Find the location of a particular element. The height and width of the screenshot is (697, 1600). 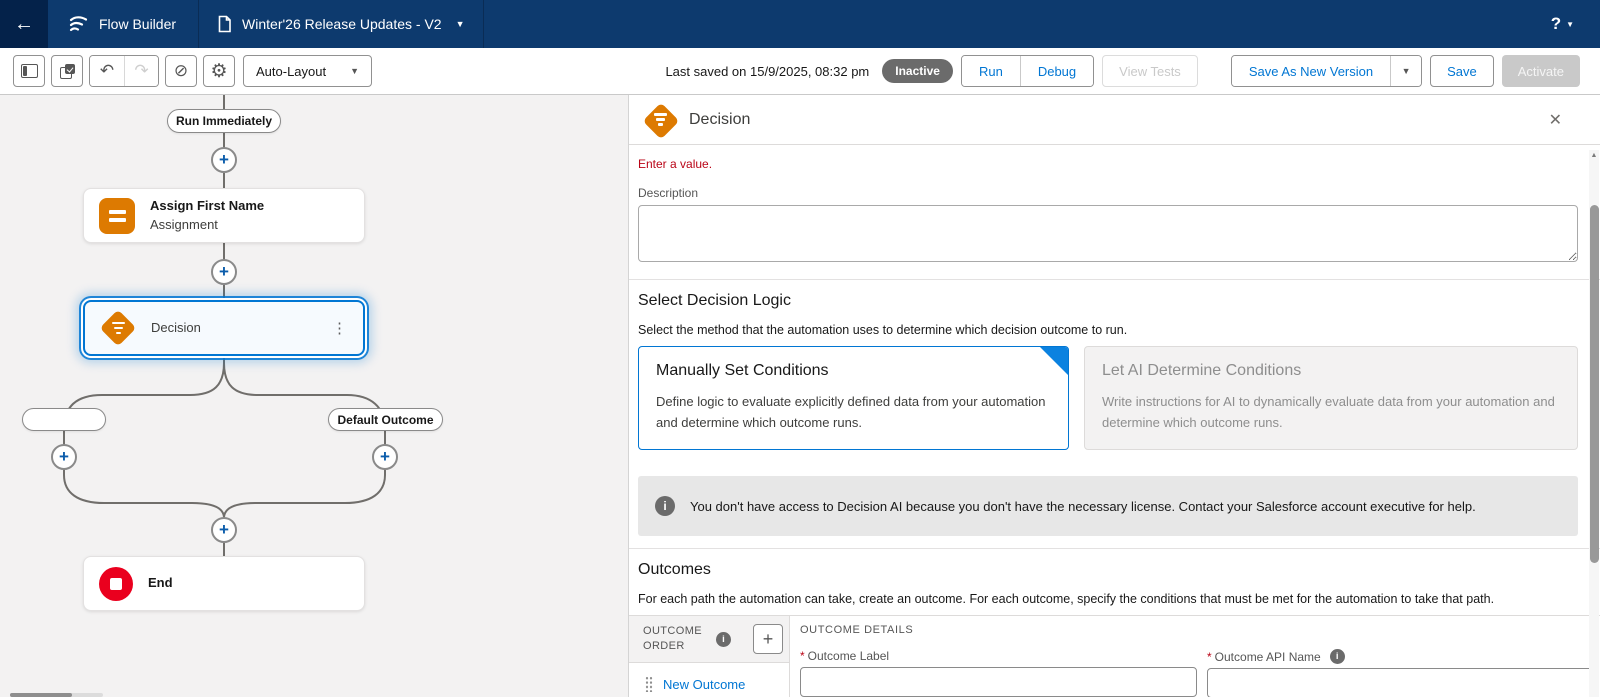

last-saved-text: Last saved on 15/9/2025, 08:32 pm is located at coordinates (767, 71).